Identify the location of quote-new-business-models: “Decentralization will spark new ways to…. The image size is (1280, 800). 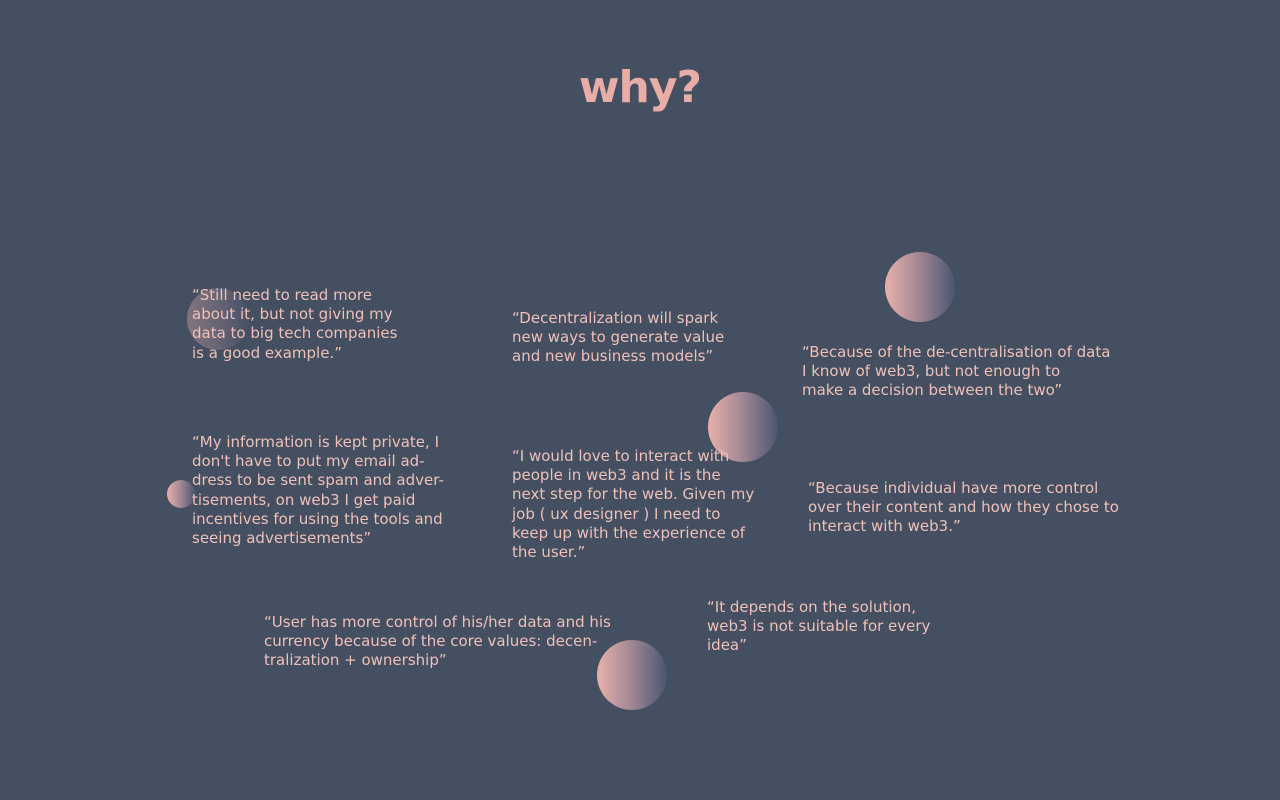
(618, 337).